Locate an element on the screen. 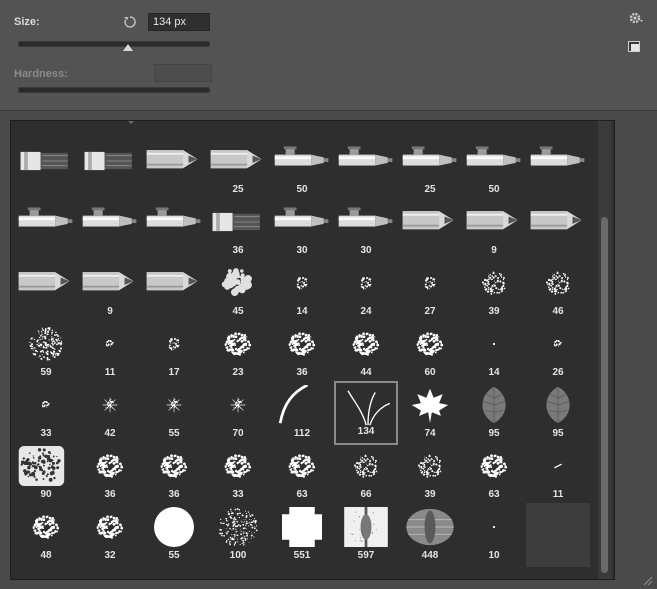 This screenshot has height=589, width=657. brush-preset: 48 is located at coordinates (46, 535).